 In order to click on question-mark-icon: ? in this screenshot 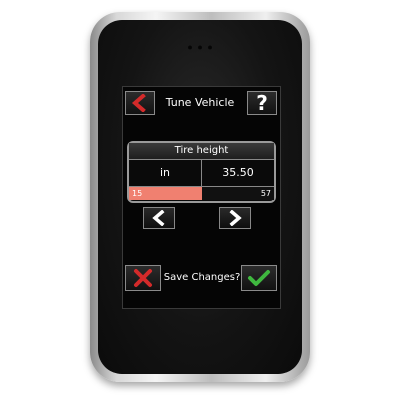, I will do `click(262, 103)`.